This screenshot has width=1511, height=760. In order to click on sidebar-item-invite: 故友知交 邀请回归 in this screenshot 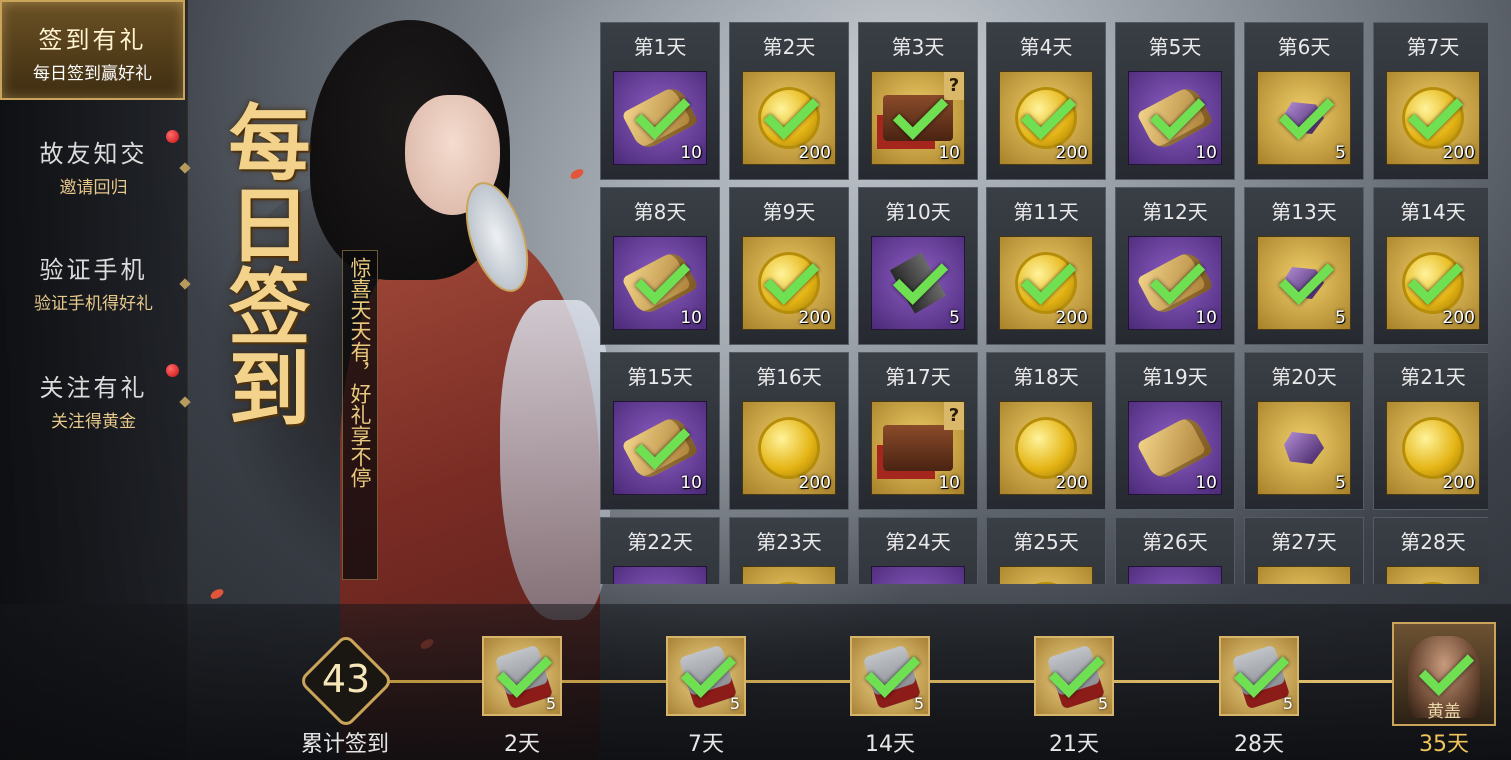, I will do `click(95, 162)`.